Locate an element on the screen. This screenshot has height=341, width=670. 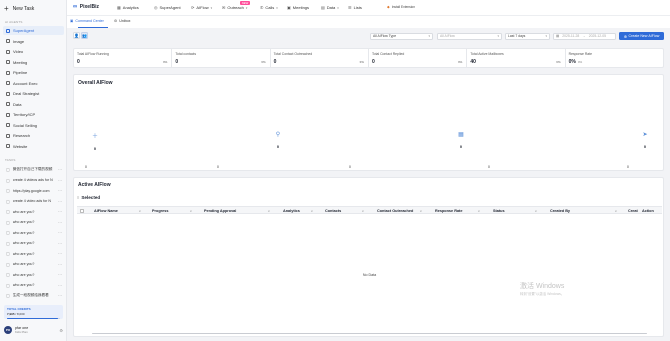
sidebar-item-image: Image is located at coordinates (33, 41).